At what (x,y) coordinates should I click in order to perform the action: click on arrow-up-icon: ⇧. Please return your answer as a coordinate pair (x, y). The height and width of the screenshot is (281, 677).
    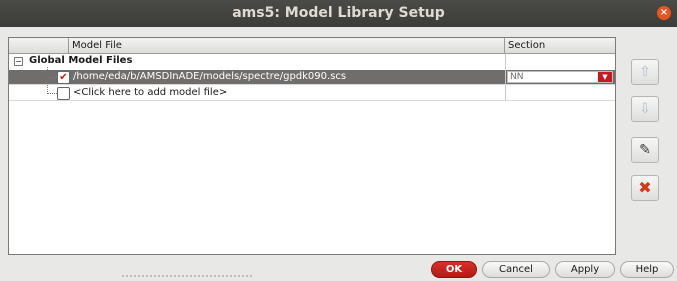
    Looking at the image, I should click on (645, 72).